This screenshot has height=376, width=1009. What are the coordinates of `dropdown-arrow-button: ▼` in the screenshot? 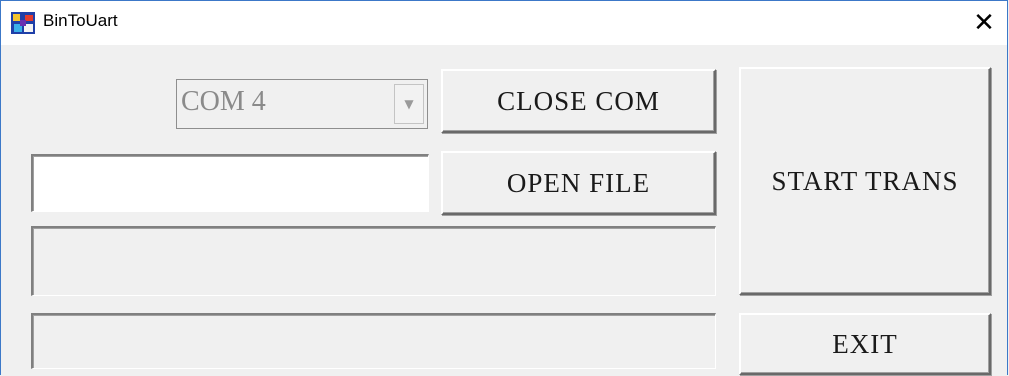 It's located at (409, 104).